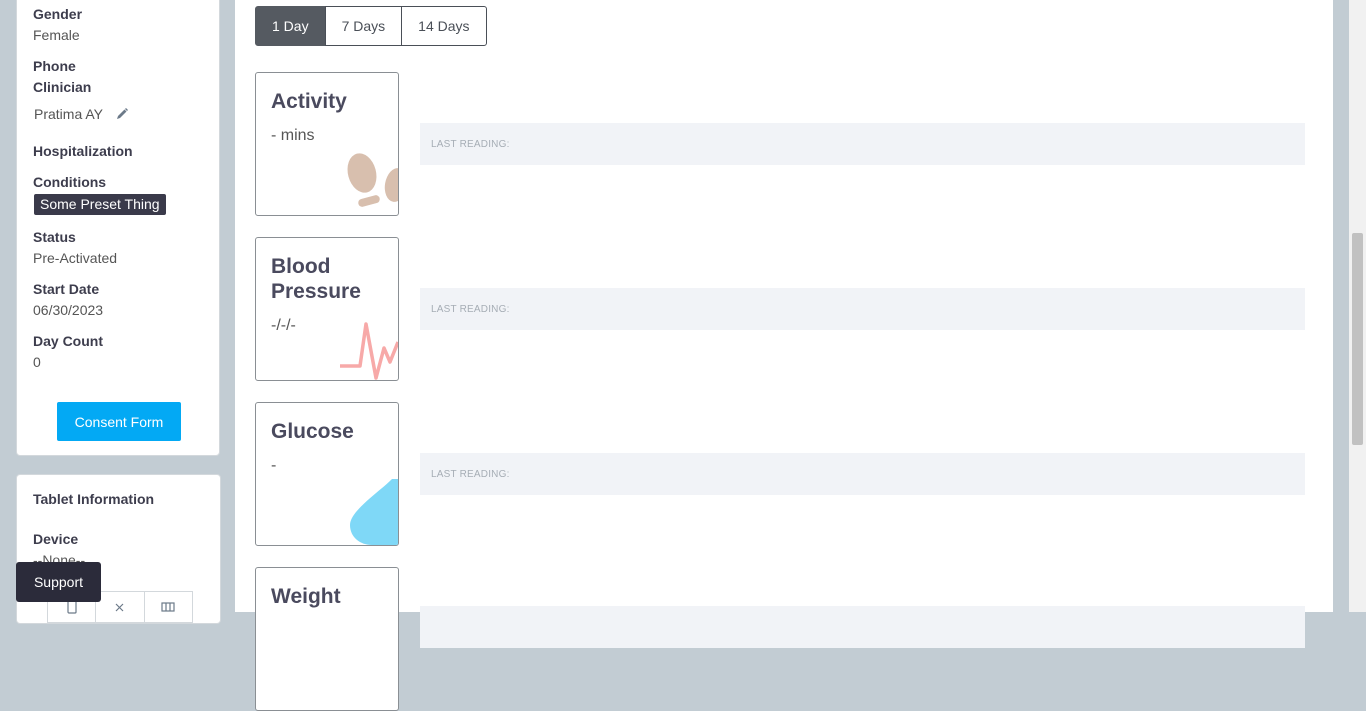  What do you see at coordinates (327, 639) in the screenshot?
I see `weight-card: Weight` at bounding box center [327, 639].